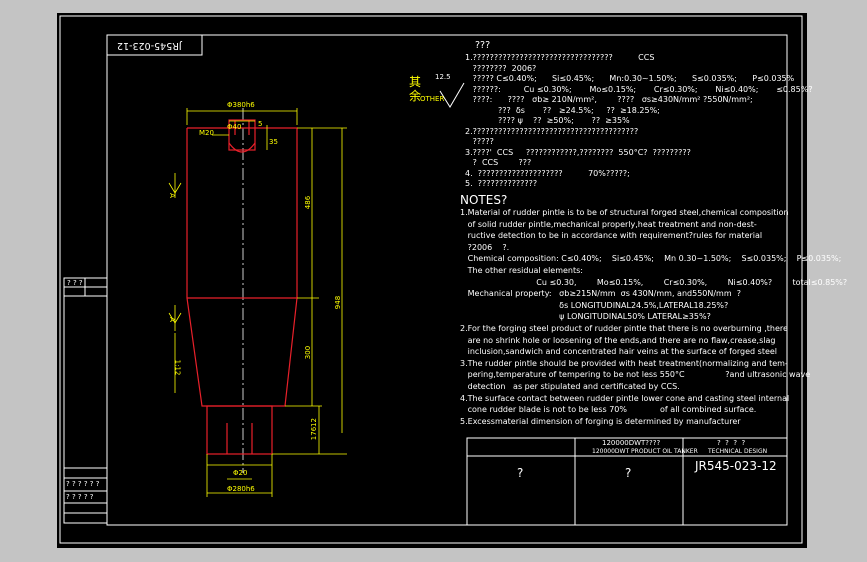 The width and height of the screenshot is (867, 562). What do you see at coordinates (485, 247) in the screenshot?
I see `english-note-line: ?2006 ?.` at bounding box center [485, 247].